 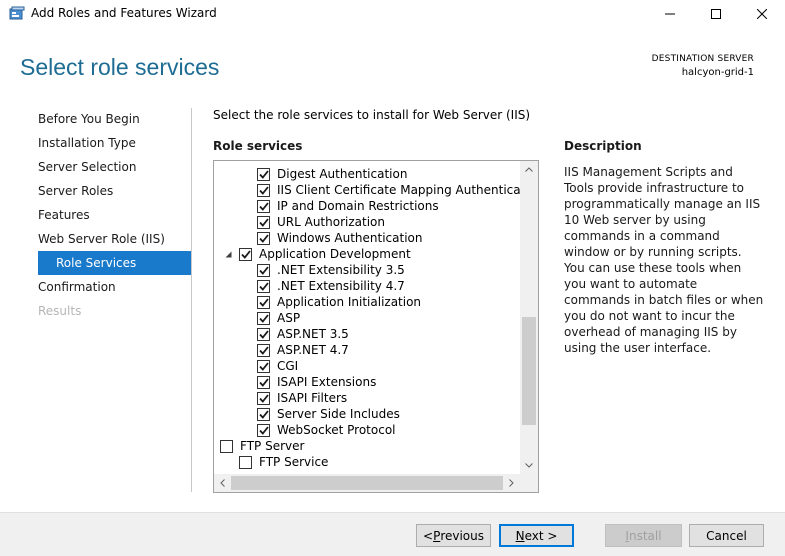 What do you see at coordinates (89, 119) in the screenshot?
I see `nav-step-before-you-begin: Before You Begin` at bounding box center [89, 119].